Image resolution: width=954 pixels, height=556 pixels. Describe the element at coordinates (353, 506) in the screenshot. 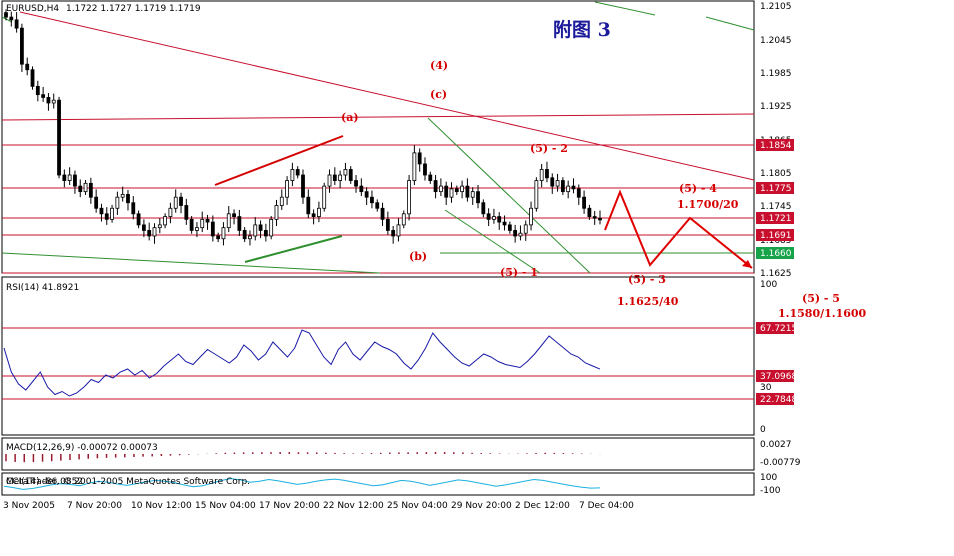

I see `time-tick: 22 Nov 12:00` at that location.